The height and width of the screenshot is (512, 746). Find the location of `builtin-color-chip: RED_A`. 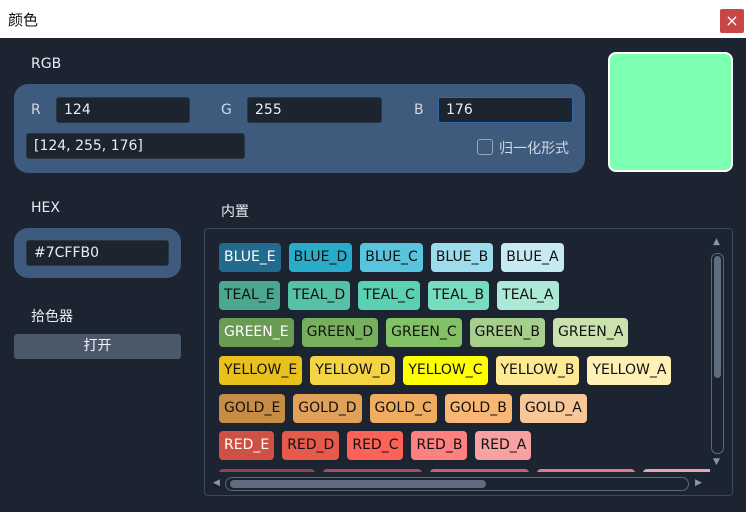

builtin-color-chip: RED_A is located at coordinates (503, 445).